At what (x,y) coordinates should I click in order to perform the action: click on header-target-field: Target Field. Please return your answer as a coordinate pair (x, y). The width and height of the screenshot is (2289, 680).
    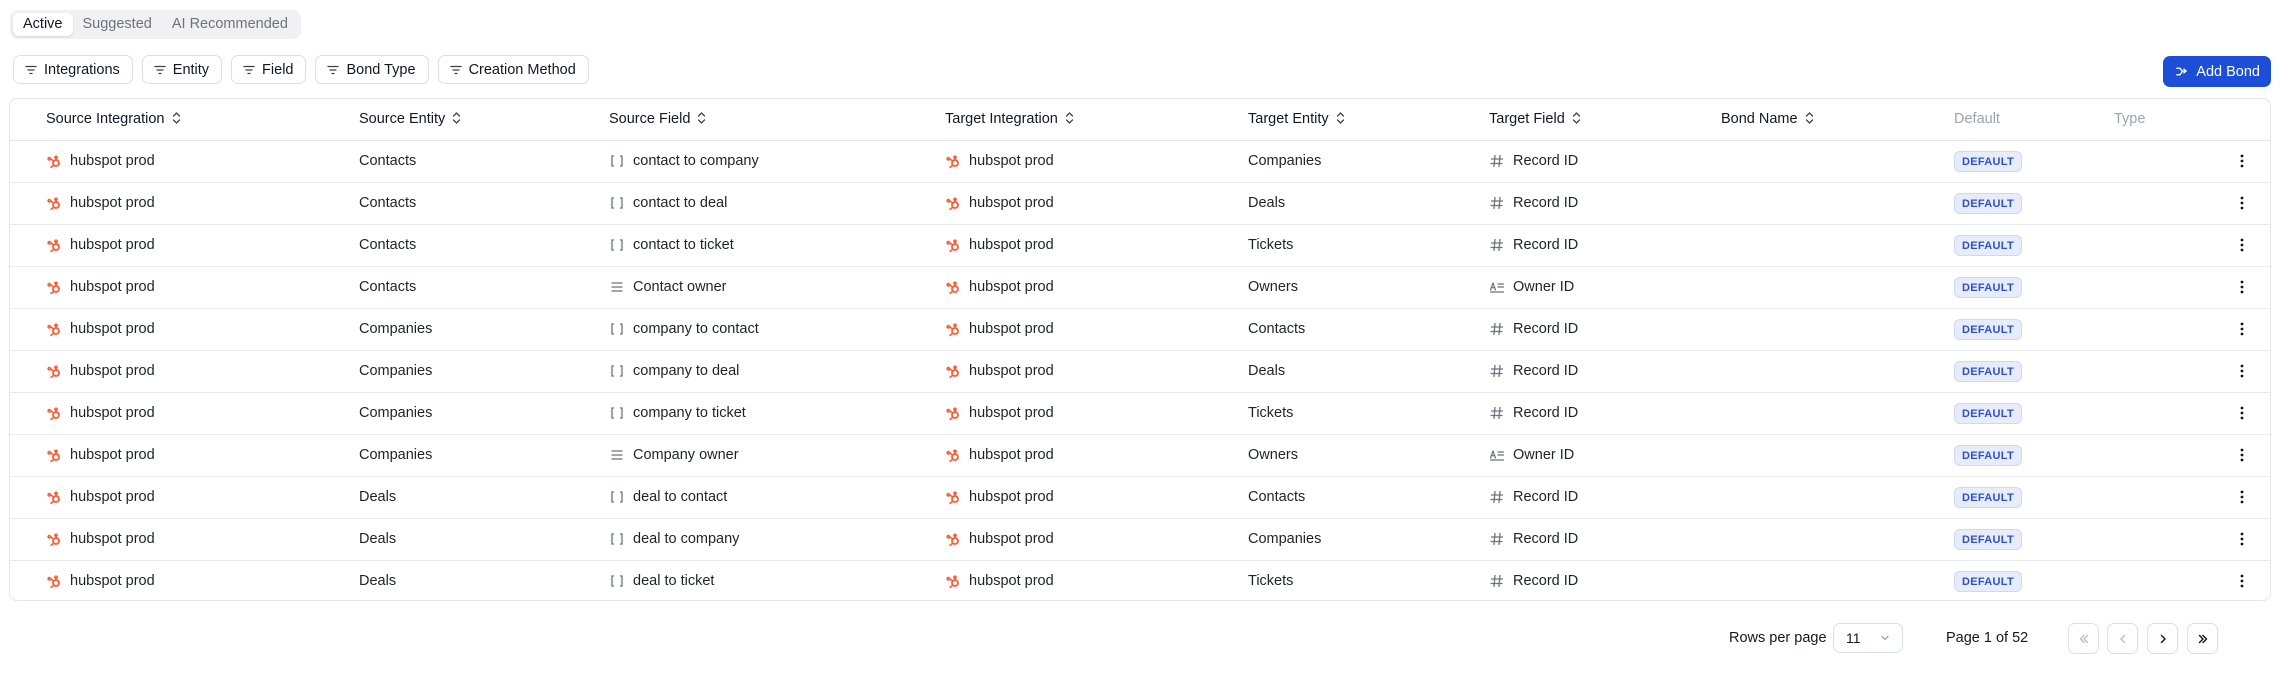
    Looking at the image, I should click on (1605, 120).